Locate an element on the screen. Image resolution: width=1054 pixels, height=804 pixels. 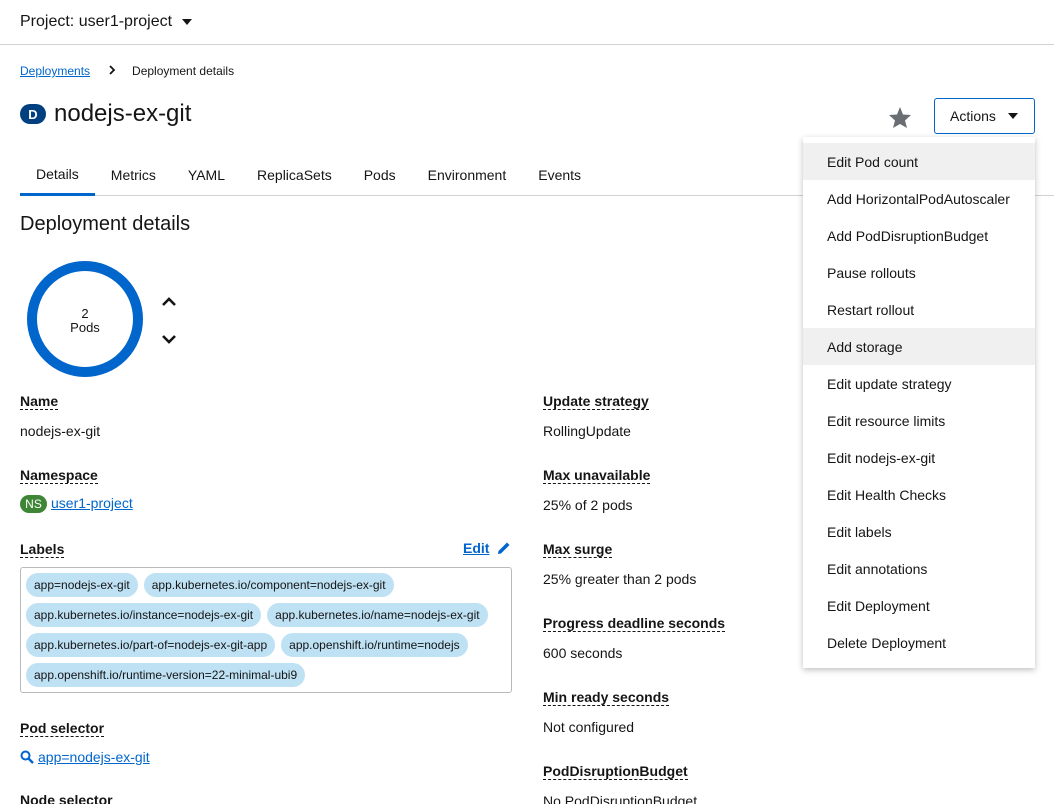
node-selector-field: Node selector is located at coordinates (66, 798).